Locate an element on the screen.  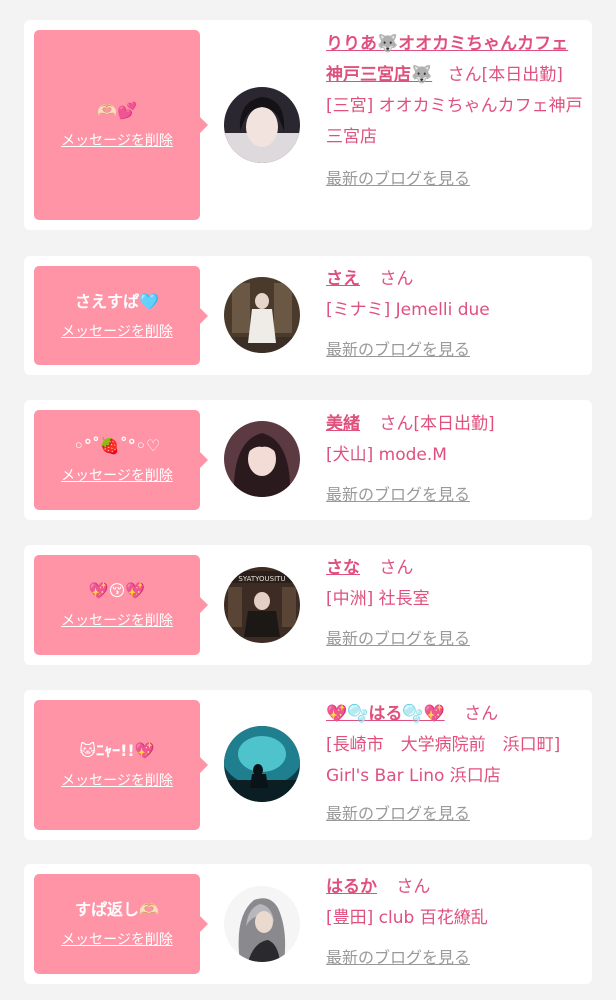
cast-name-link: はるか is located at coordinates (351, 887).